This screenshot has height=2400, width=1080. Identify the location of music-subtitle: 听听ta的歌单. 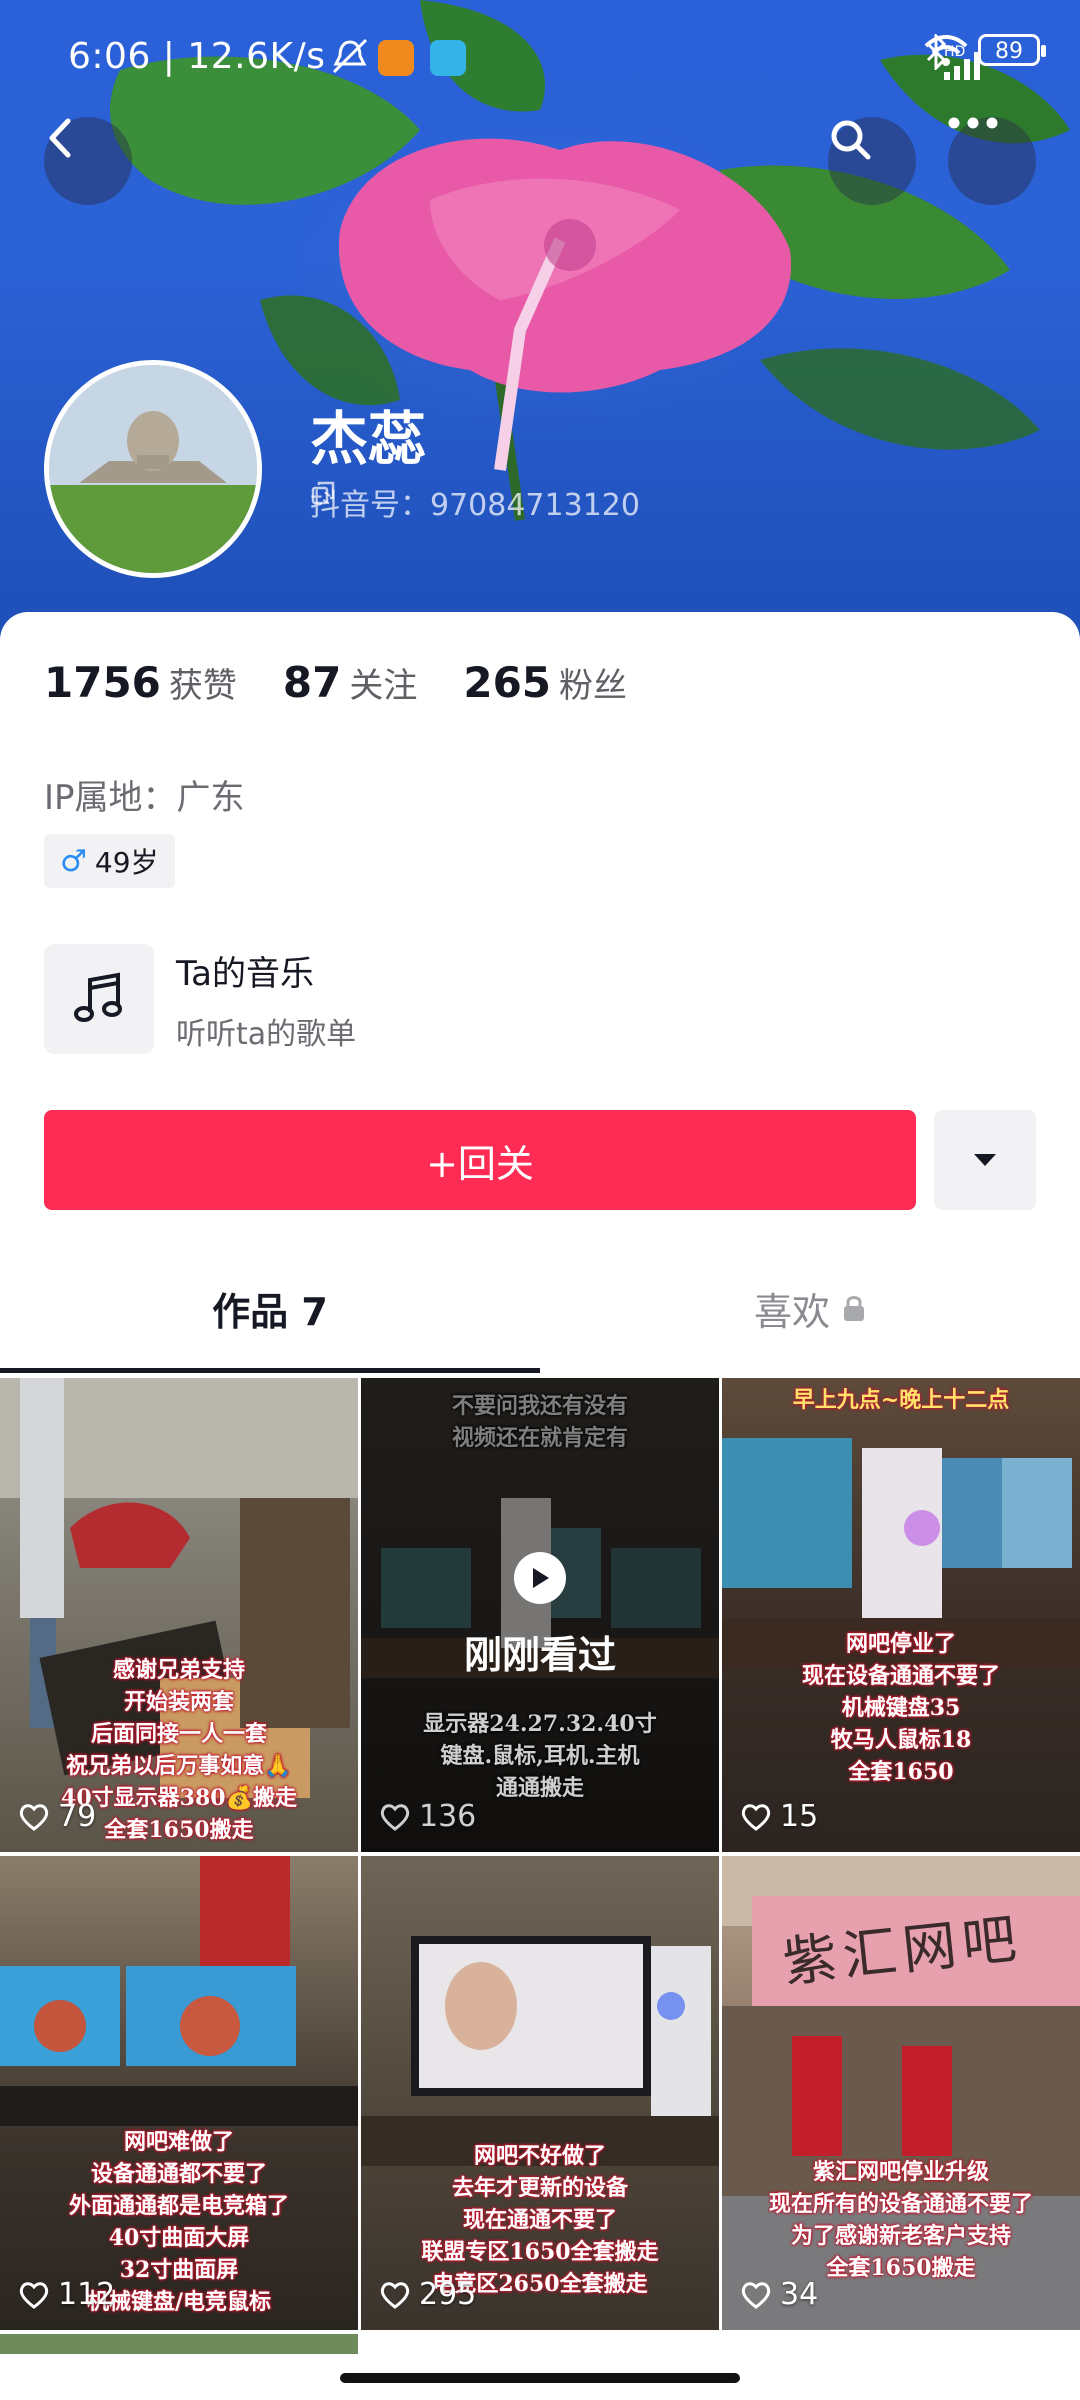
(266, 1034).